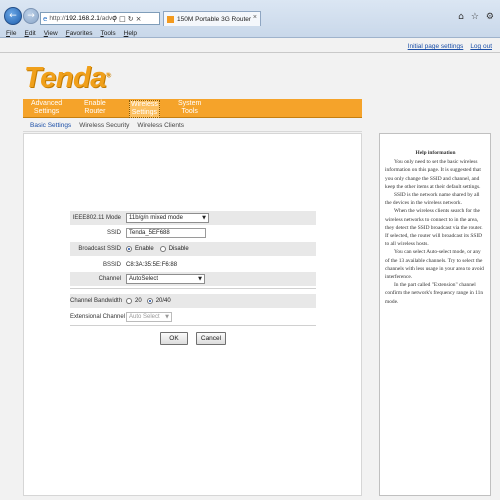 The height and width of the screenshot is (500, 500). I want to click on refresh-icon: ↻, so click(131, 19).